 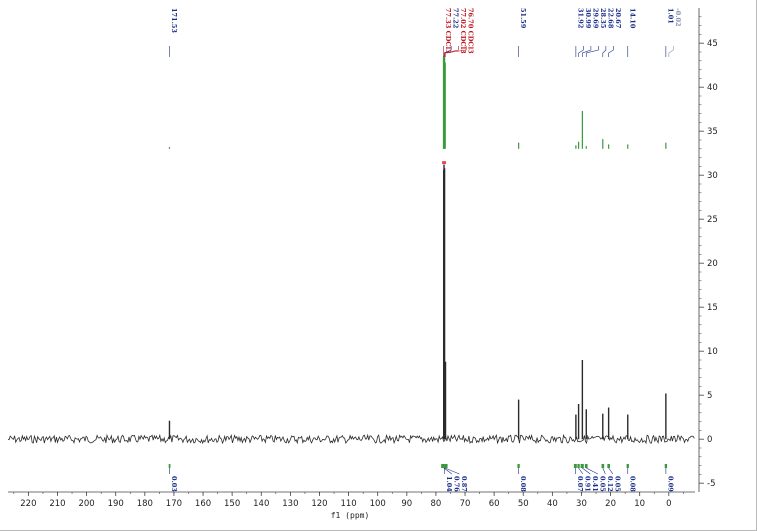 What do you see at coordinates (595, 18) in the screenshot?
I see `peak-label: 29.69` at bounding box center [595, 18].